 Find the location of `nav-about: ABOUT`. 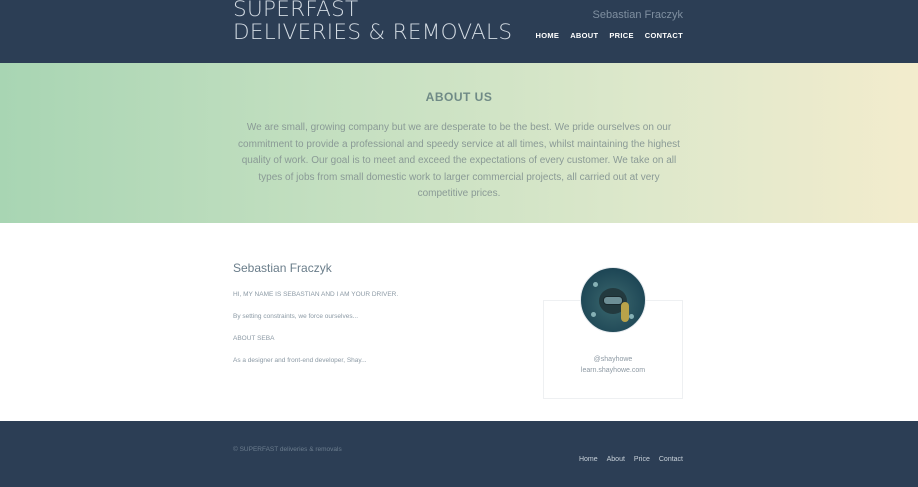

nav-about: ABOUT is located at coordinates (584, 35).